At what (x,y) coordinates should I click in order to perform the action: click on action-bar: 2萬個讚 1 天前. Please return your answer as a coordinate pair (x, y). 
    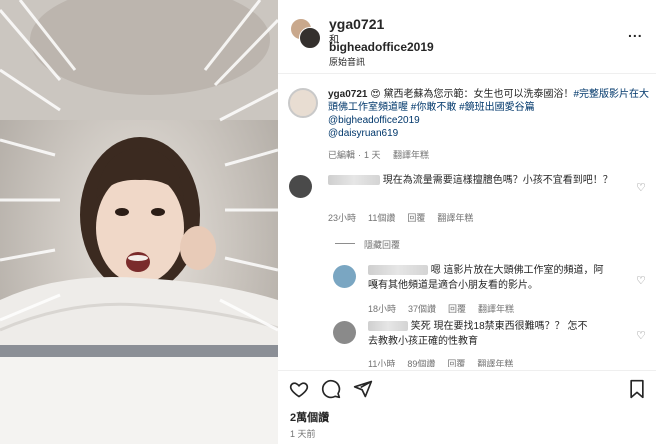
    Looking at the image, I should click on (467, 407).